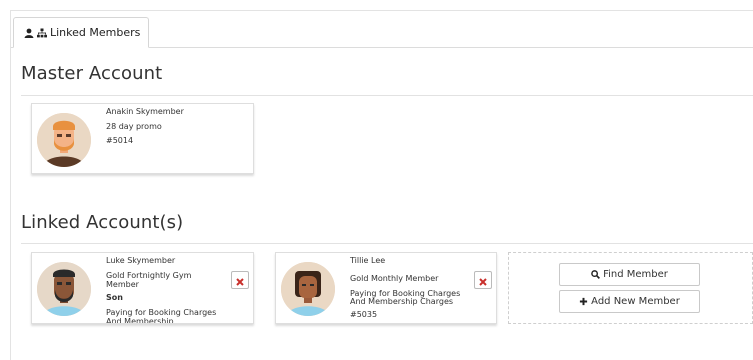 This screenshot has height=360, width=753. Describe the element at coordinates (92, 73) in the screenshot. I see `master-account-heading: Master Account` at that location.